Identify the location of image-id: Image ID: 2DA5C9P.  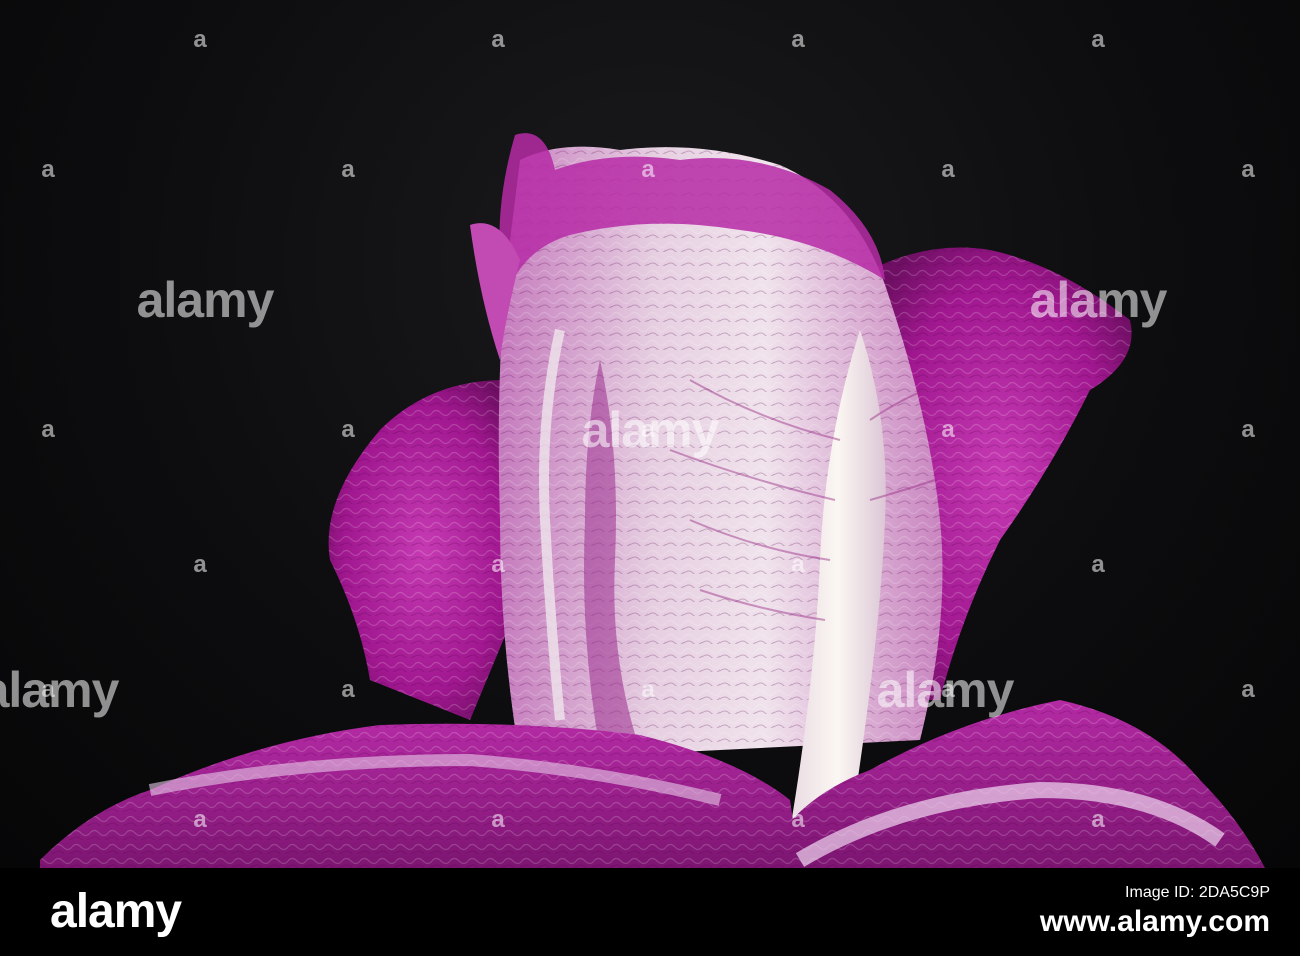
(1197, 892).